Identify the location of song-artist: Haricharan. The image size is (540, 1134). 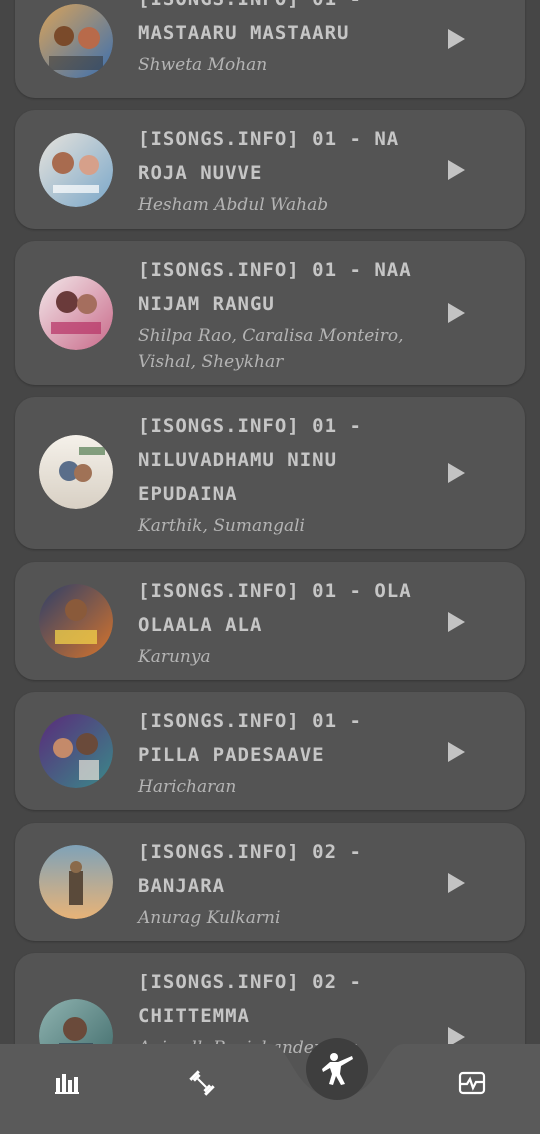
(187, 787).